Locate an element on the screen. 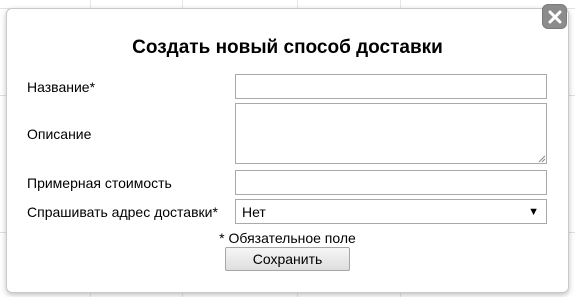 The image size is (575, 297). save-button: Сохранить is located at coordinates (287, 259).